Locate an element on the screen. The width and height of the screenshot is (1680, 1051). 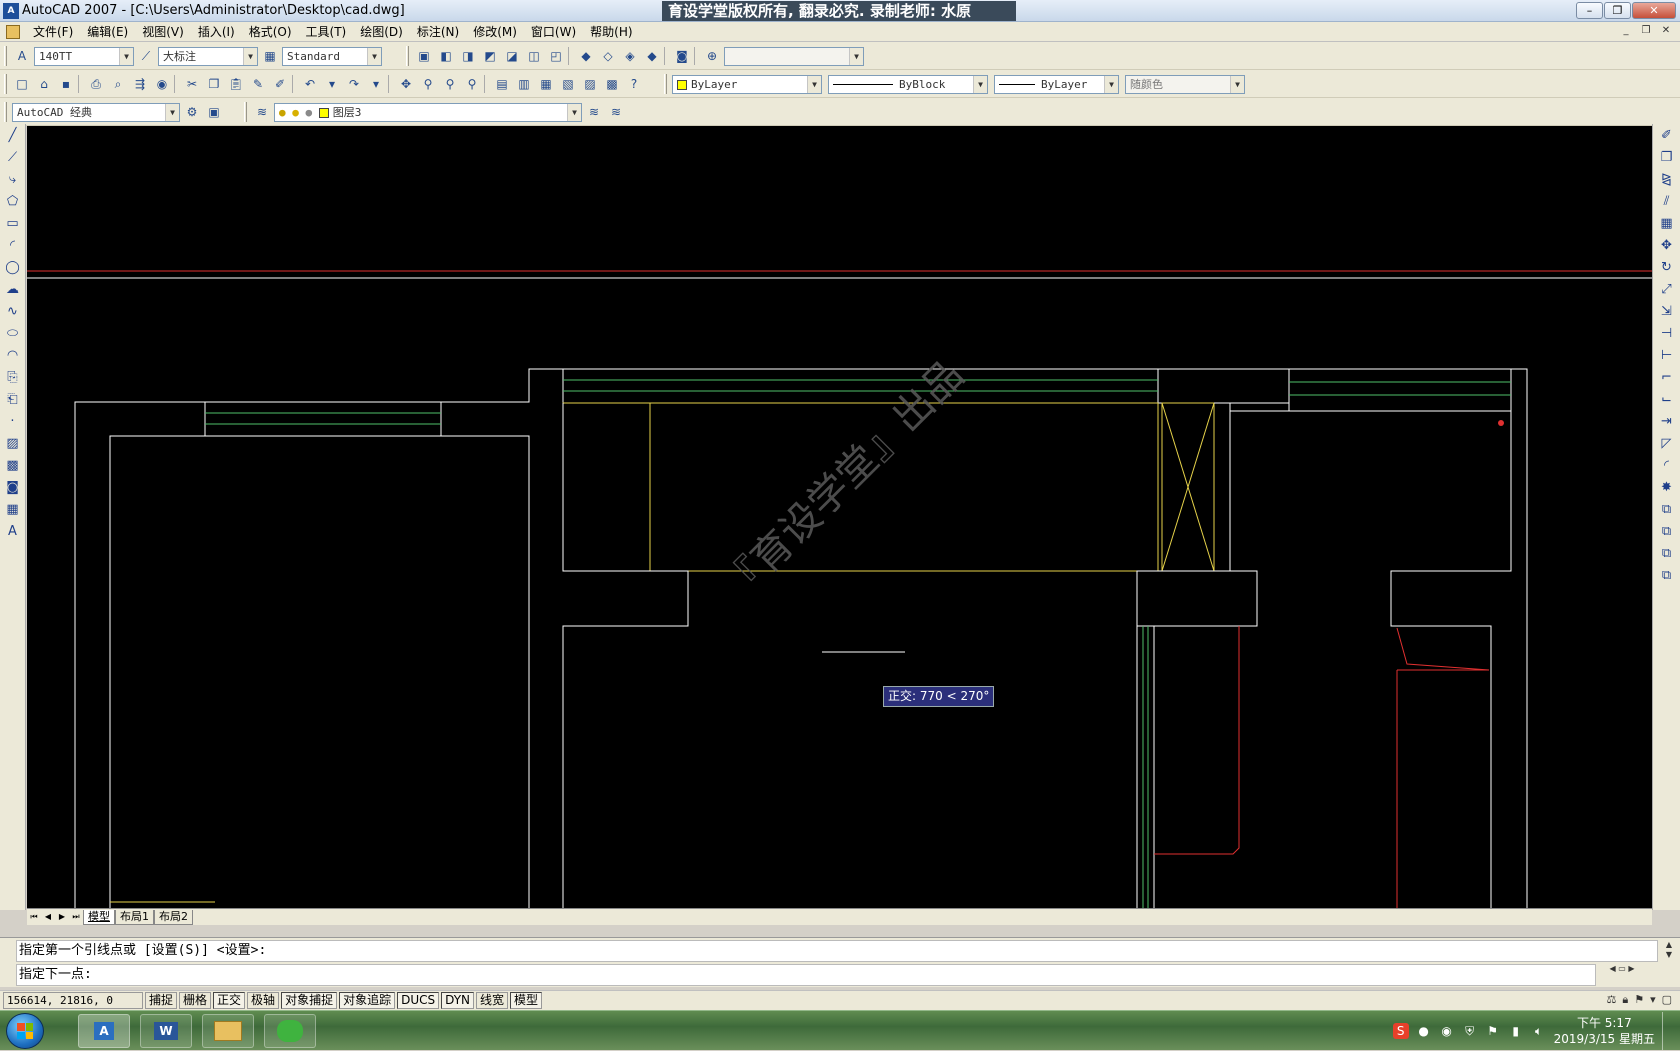
region-icon: ◙ is located at coordinates (13, 487).